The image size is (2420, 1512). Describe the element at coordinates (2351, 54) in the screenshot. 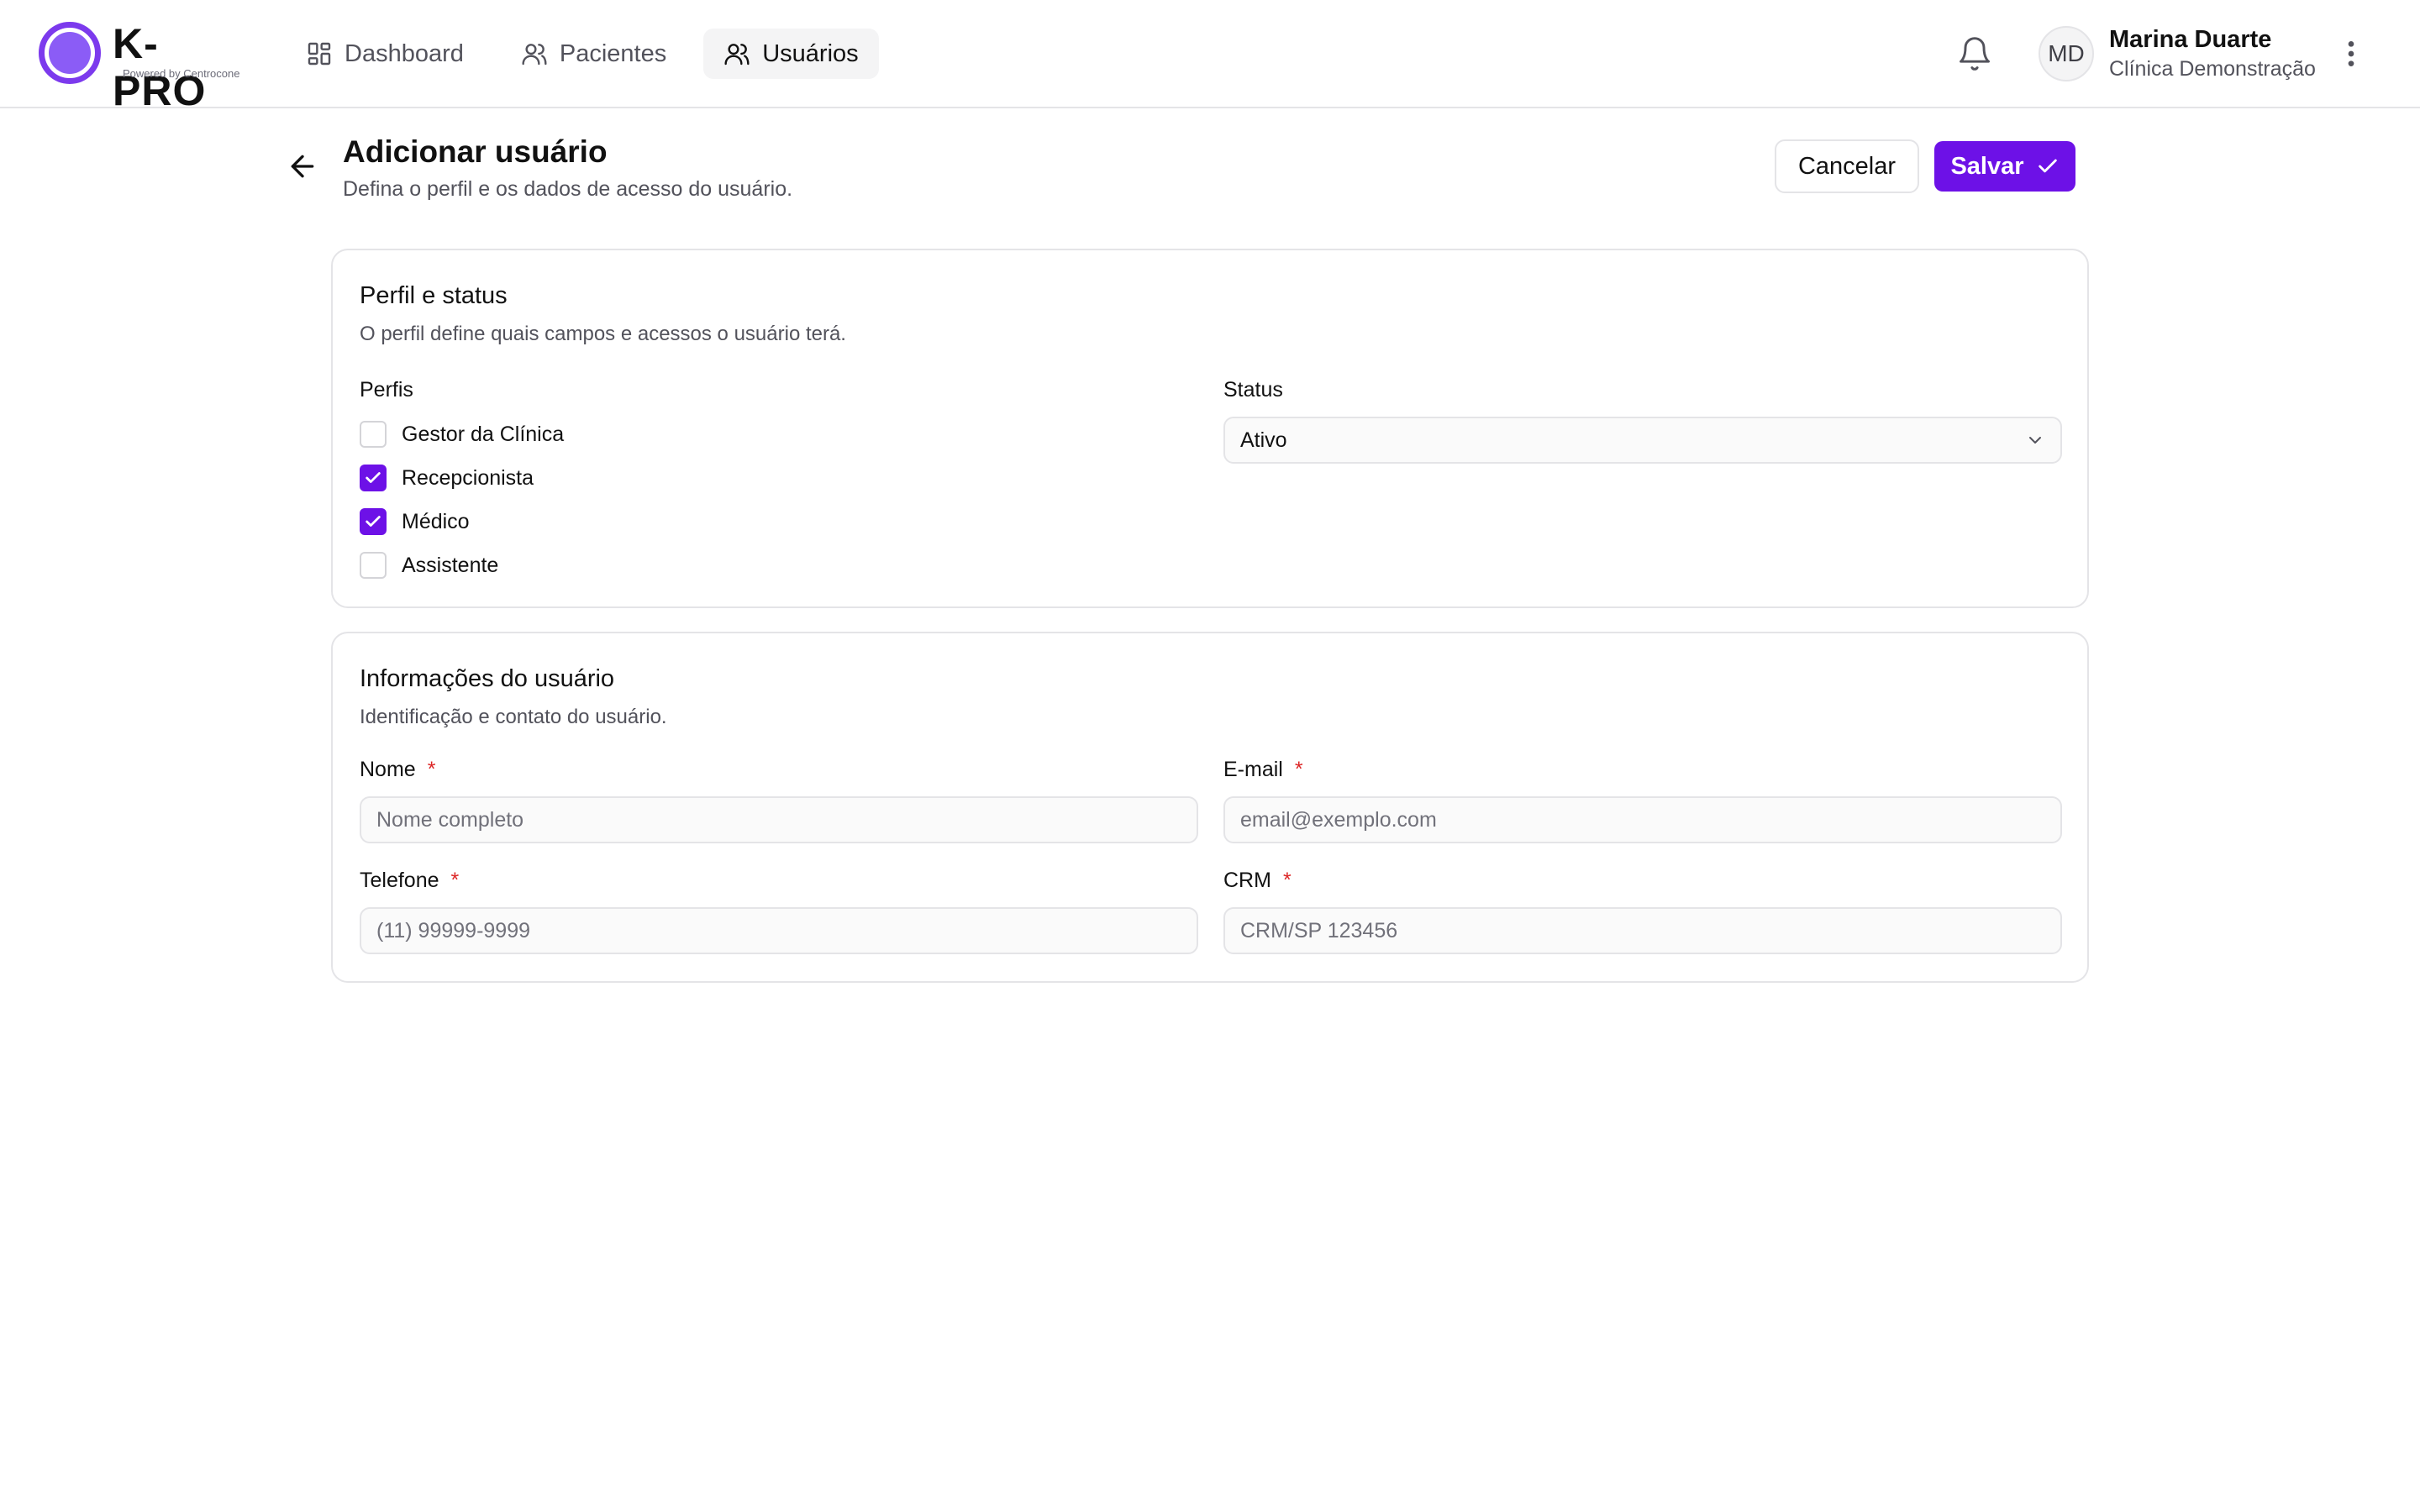

I see `more-options-icon` at that location.